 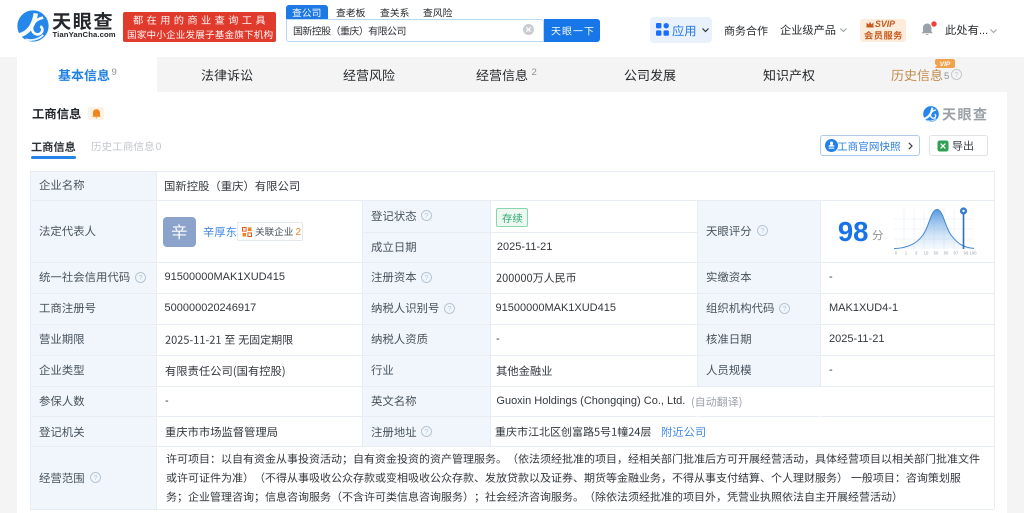 I want to click on svg-text: 99, so click(x=966, y=253).